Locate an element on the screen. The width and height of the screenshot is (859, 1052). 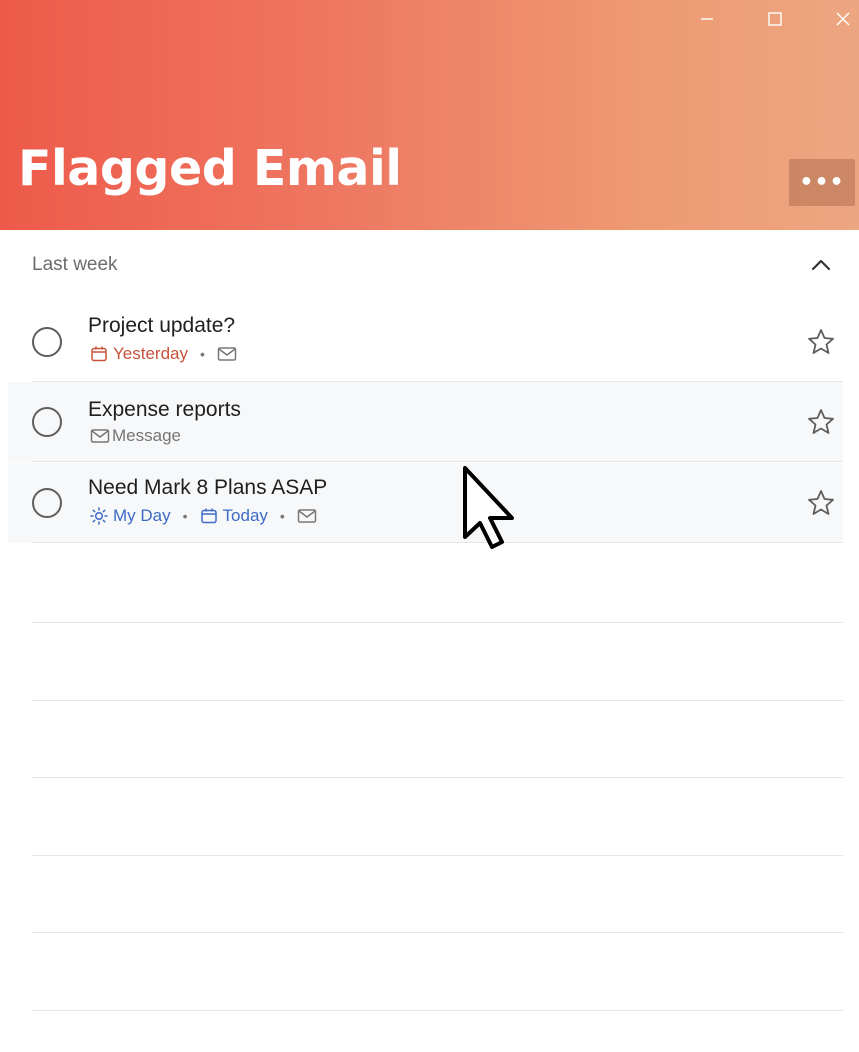
group-header-last-week: Last week is located at coordinates (429, 264).